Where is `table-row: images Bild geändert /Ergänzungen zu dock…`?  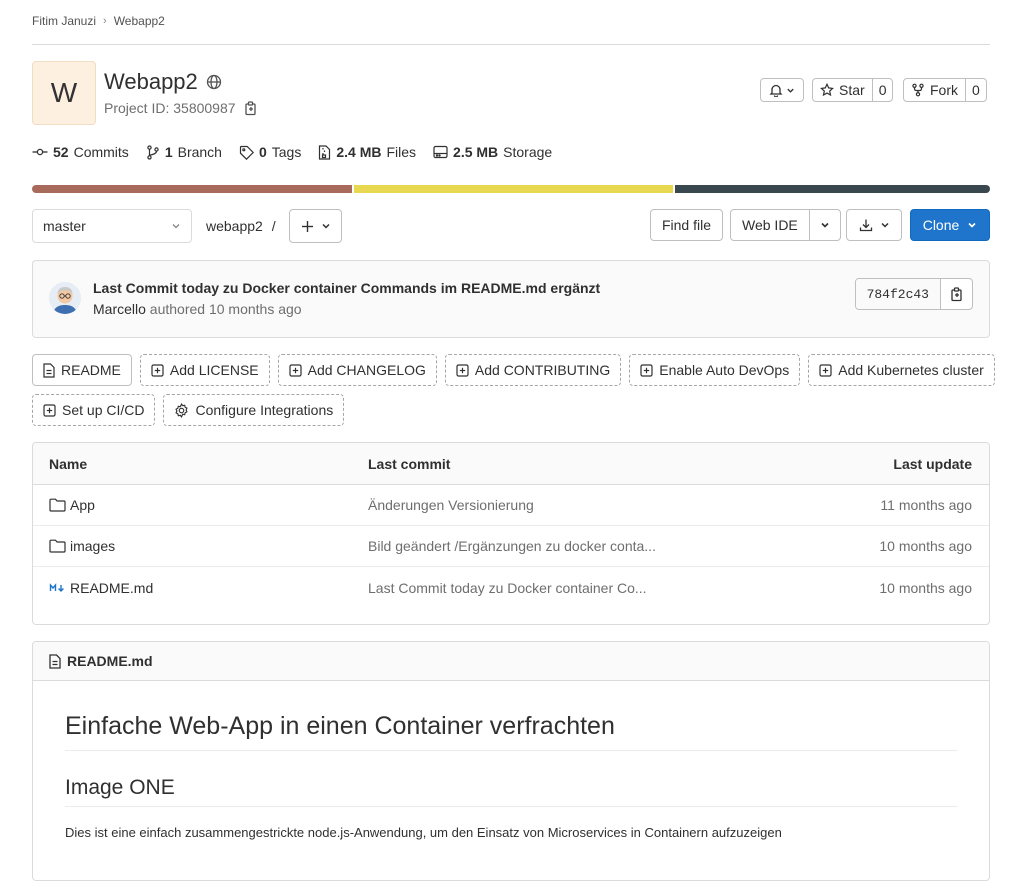
table-row: images Bild geändert /Ergänzungen zu dock… is located at coordinates (511, 546).